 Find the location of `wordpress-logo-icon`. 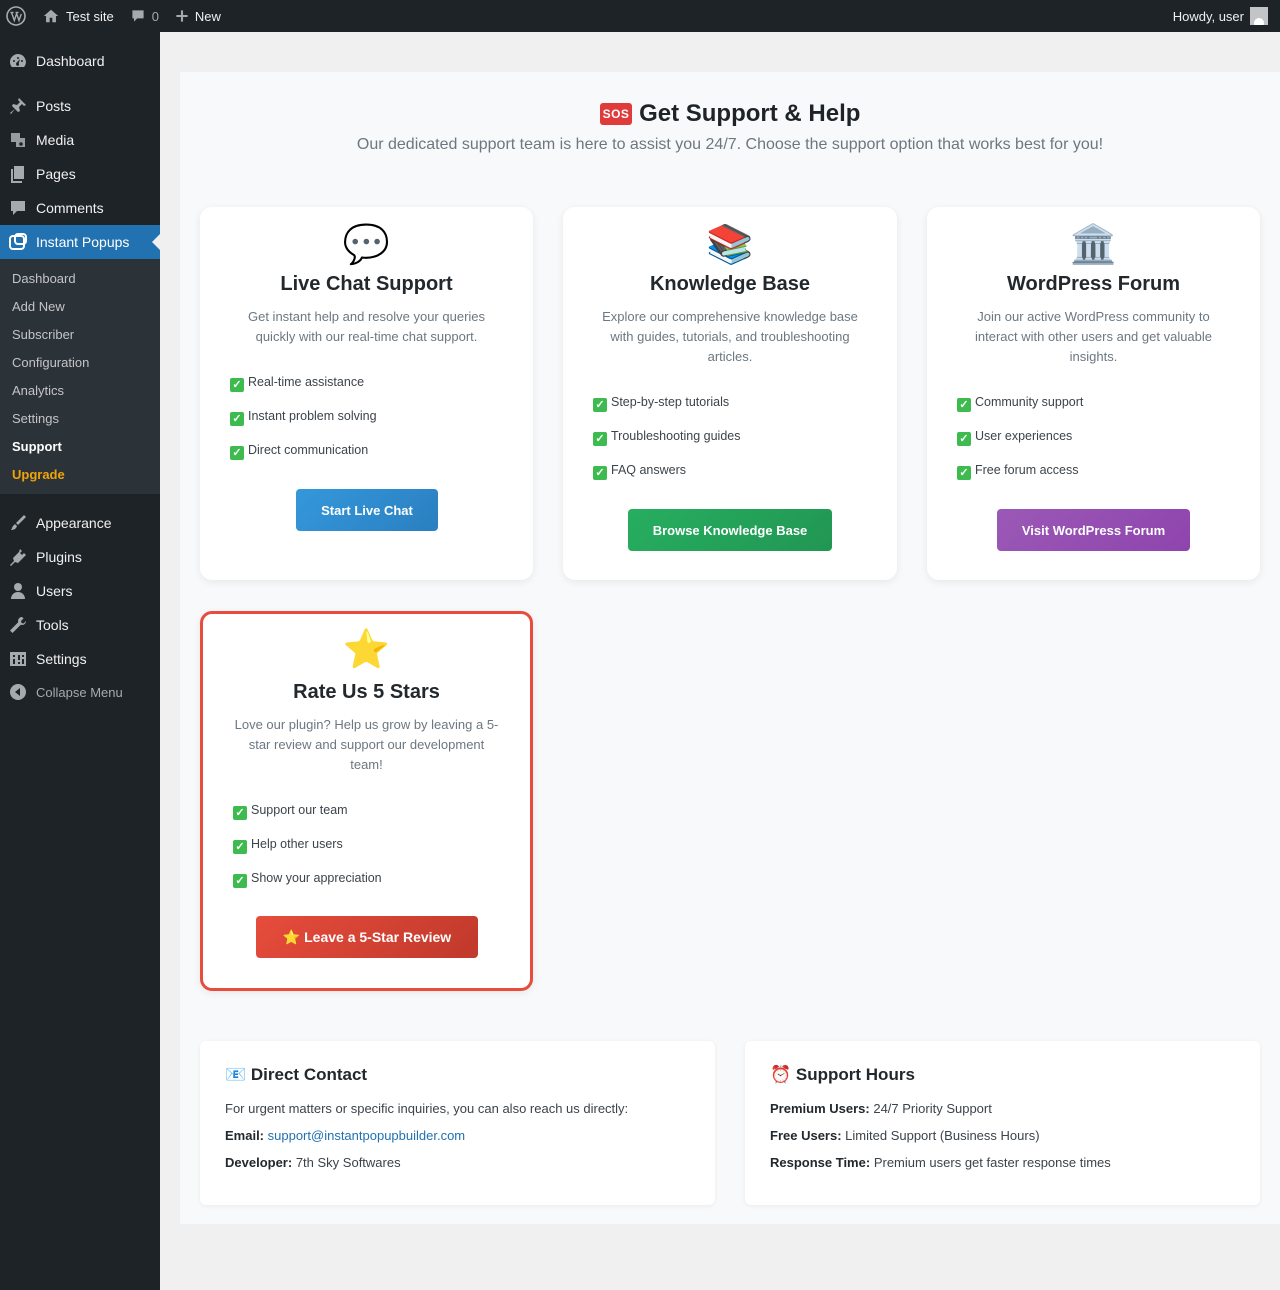

wordpress-logo-icon is located at coordinates (17, 16).